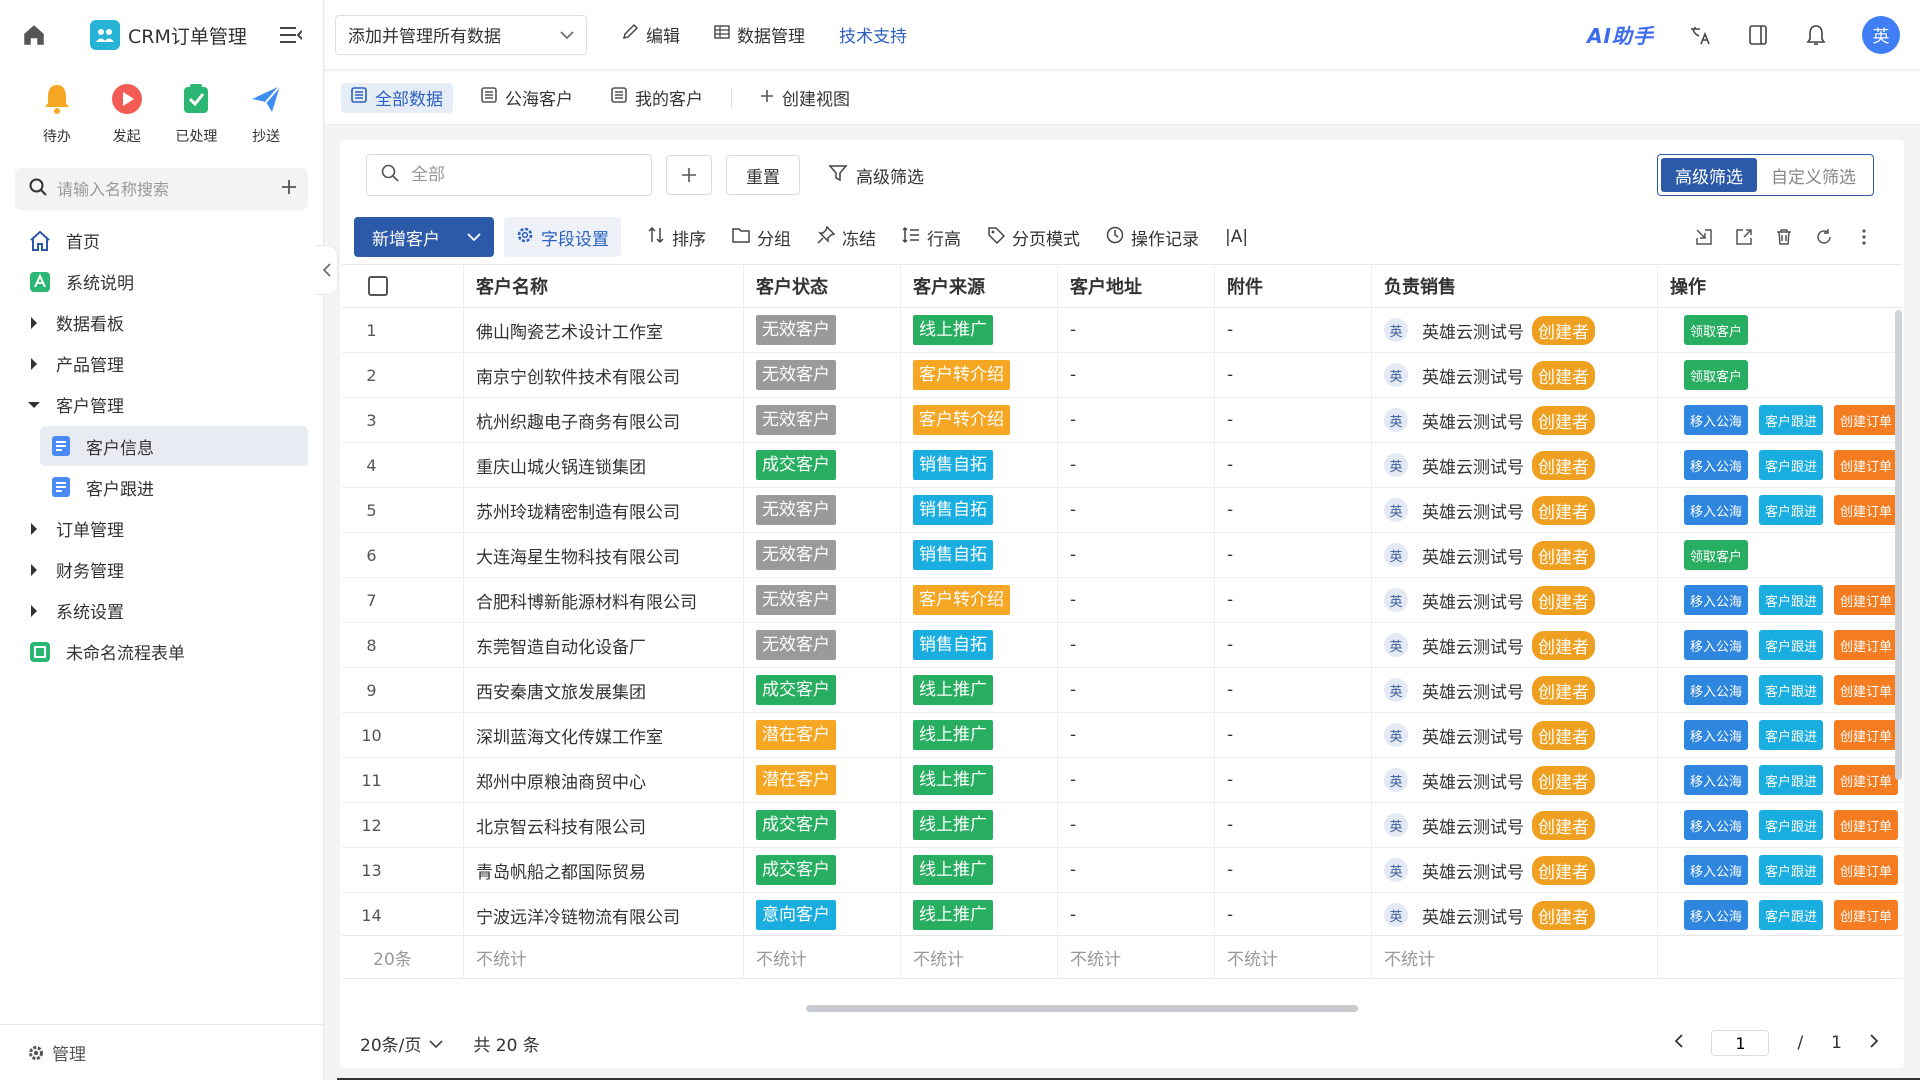 Image resolution: width=1920 pixels, height=1080 pixels. What do you see at coordinates (161, 322) in the screenshot?
I see `sidebar-item-dashboard: 数据看板` at bounding box center [161, 322].